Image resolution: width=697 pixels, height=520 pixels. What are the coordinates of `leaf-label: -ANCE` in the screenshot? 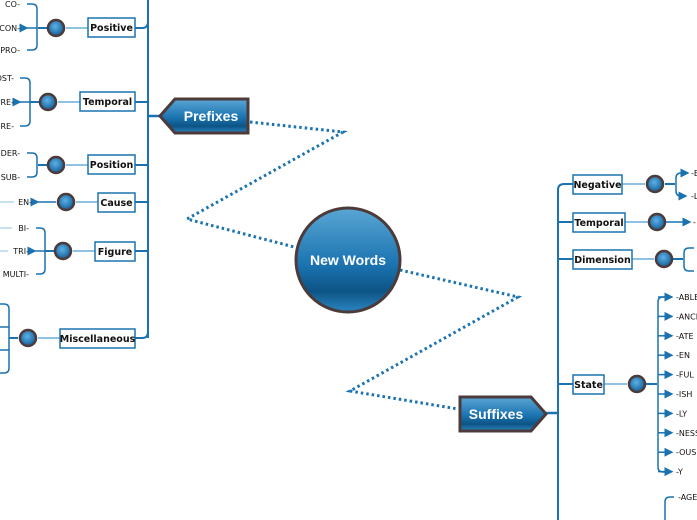 It's located at (686, 316).